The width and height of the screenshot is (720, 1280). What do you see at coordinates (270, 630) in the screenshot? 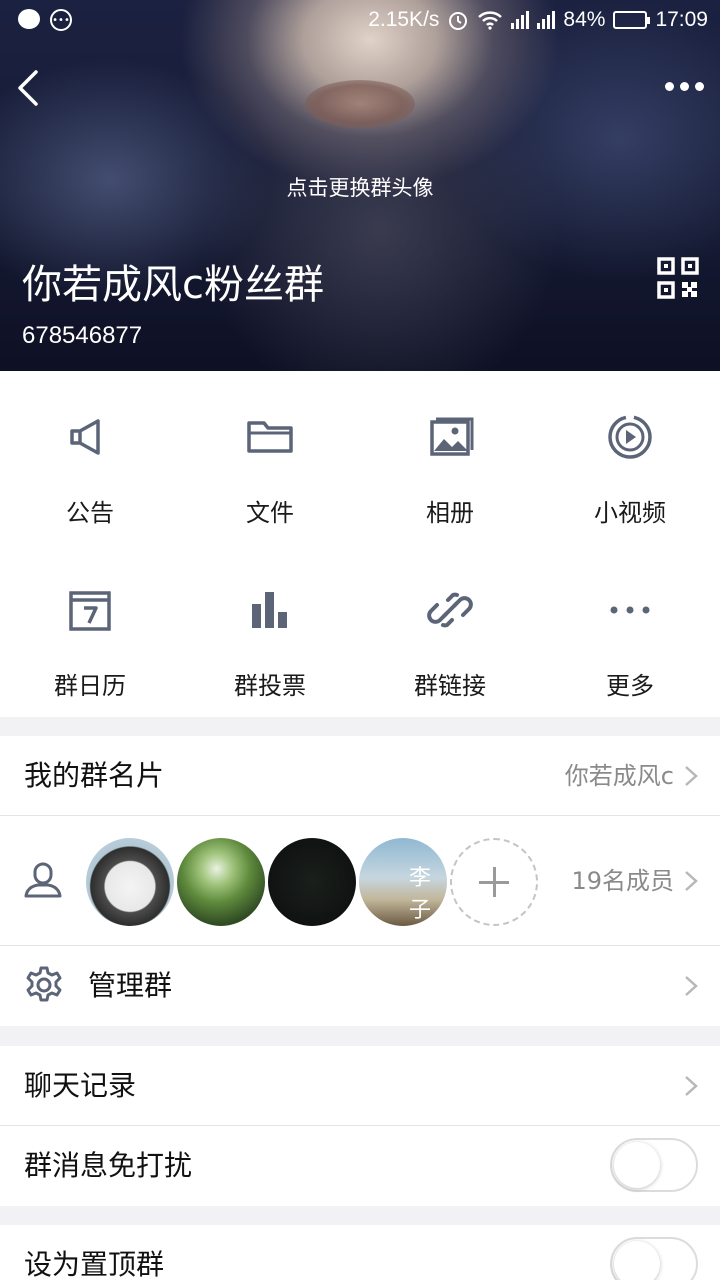
I see `feature-vote: 群投票` at bounding box center [270, 630].